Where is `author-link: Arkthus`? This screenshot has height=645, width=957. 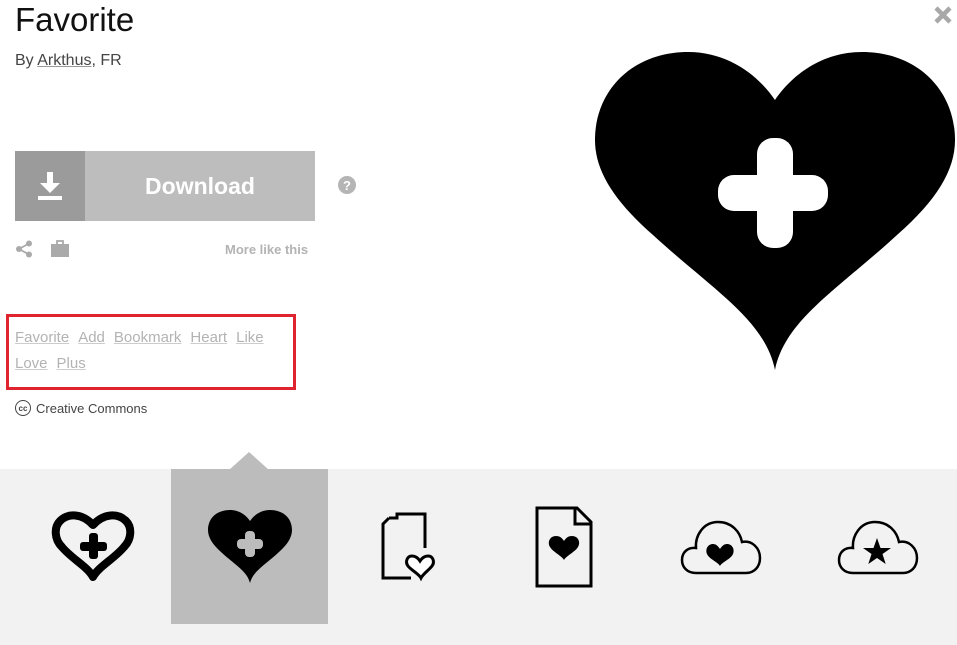 author-link: Arkthus is located at coordinates (64, 60).